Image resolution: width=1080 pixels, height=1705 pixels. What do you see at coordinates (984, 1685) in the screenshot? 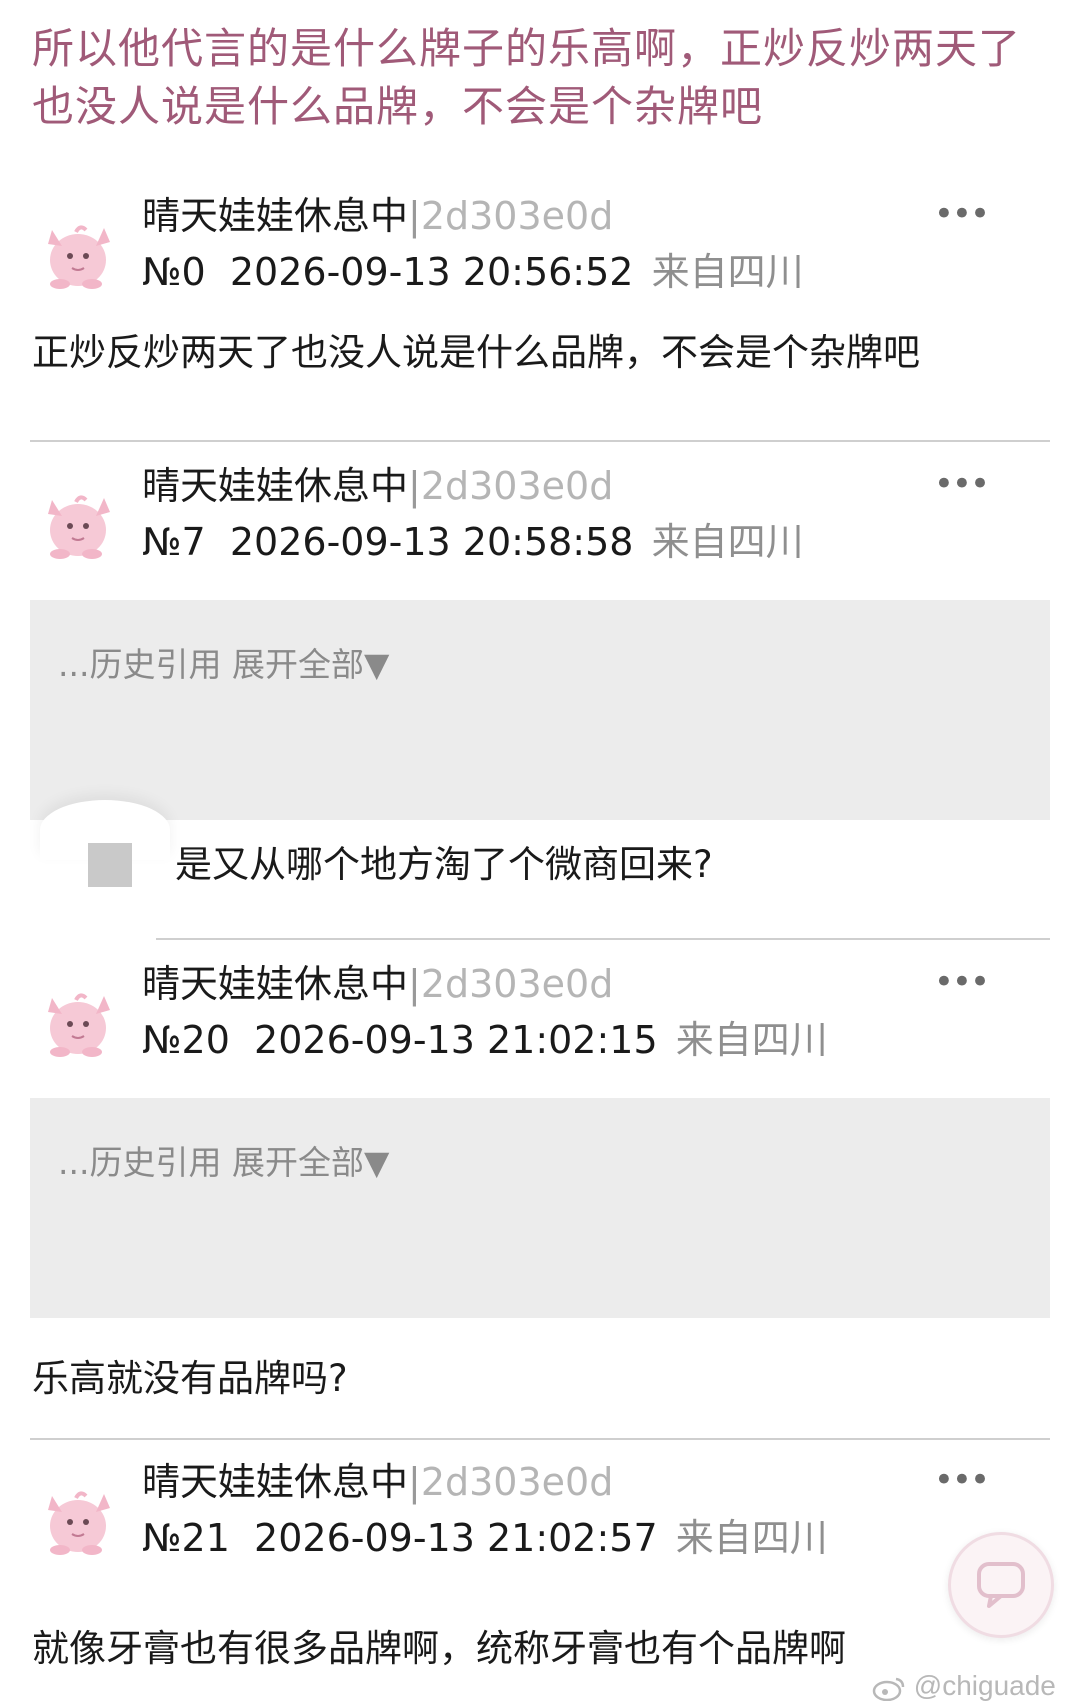
I see `watermark-text: @chiguade` at bounding box center [984, 1685].